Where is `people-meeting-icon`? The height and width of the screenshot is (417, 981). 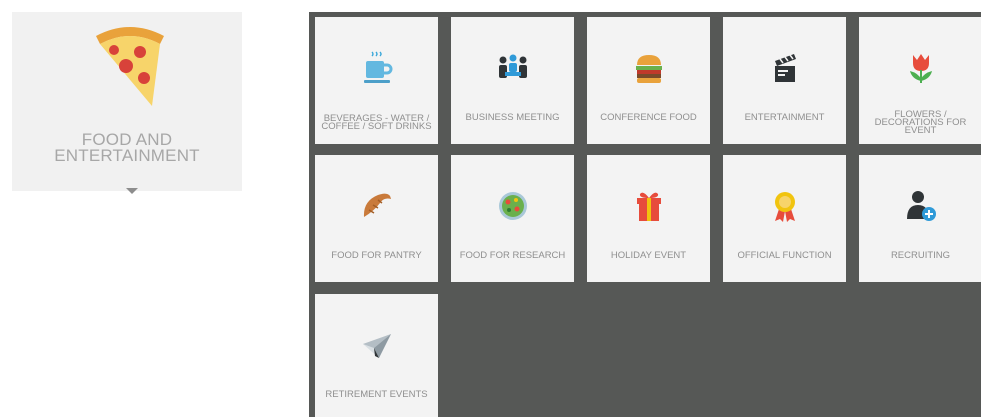 people-meeting-icon is located at coordinates (512, 66).